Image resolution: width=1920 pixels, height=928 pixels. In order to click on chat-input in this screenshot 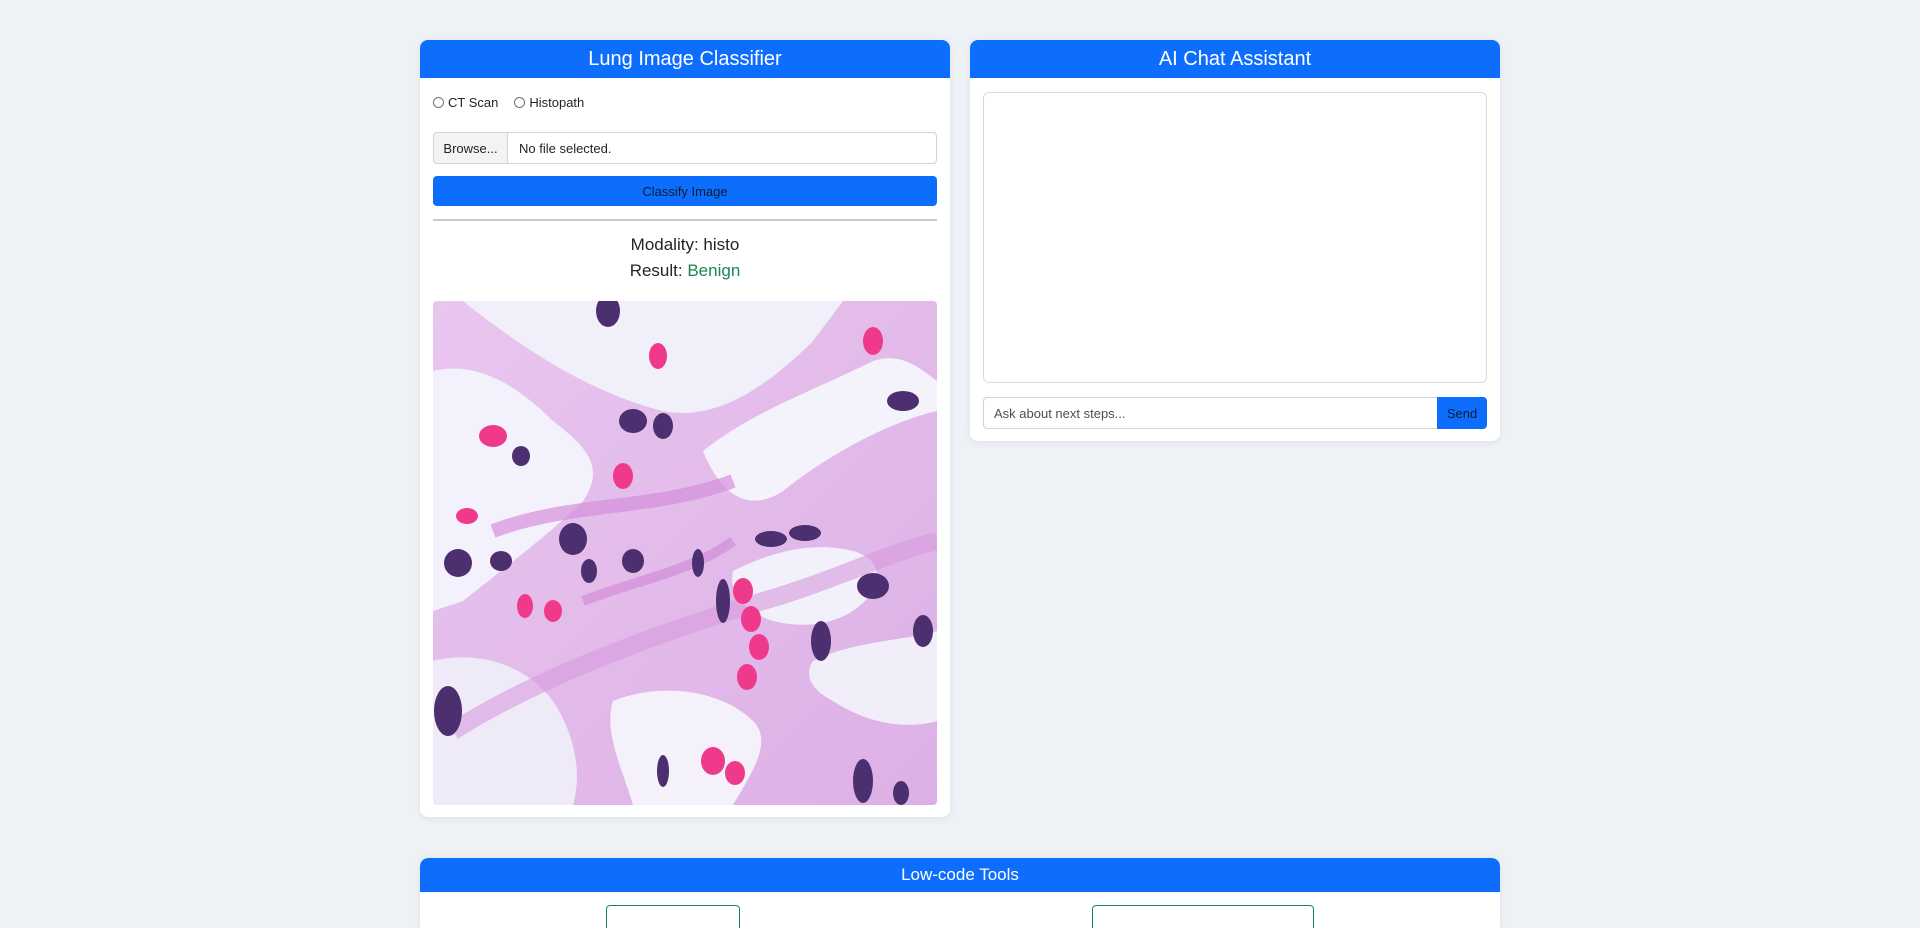, I will do `click(1210, 413)`.